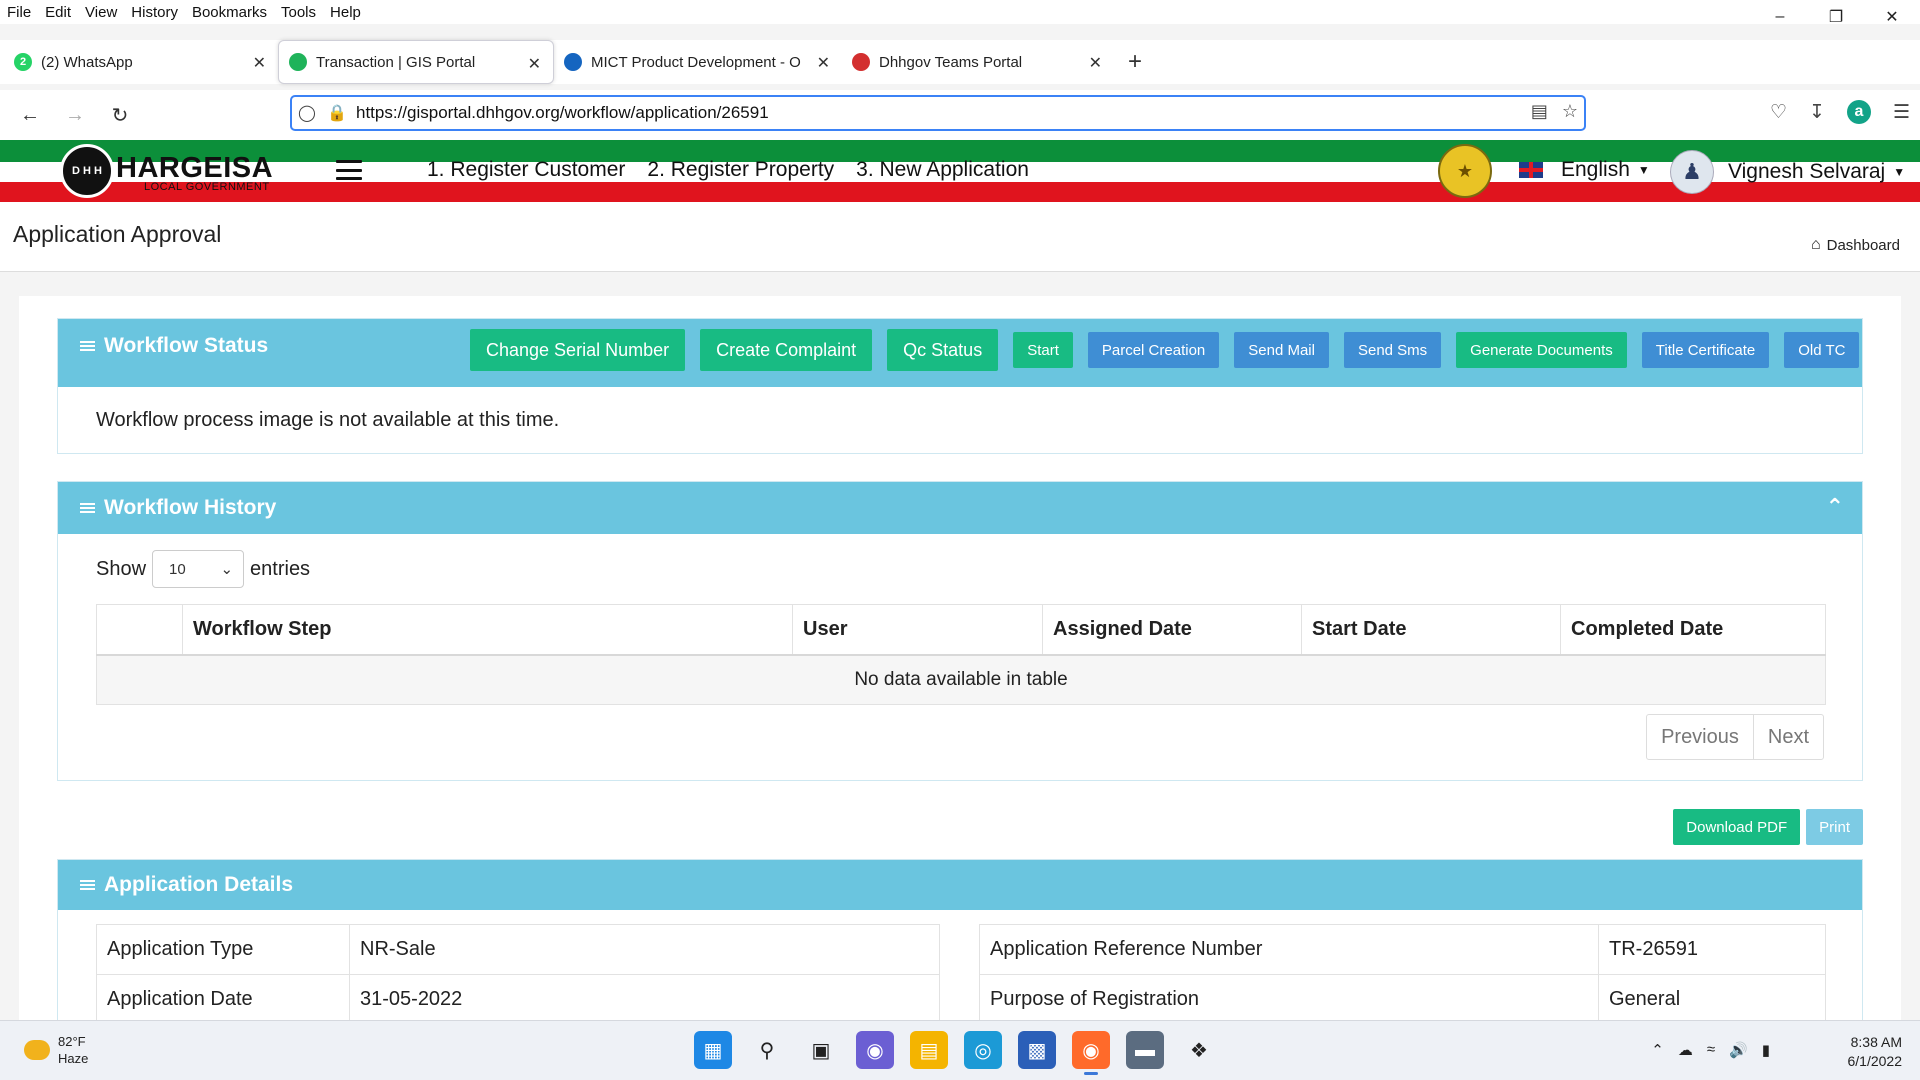 Image resolution: width=1920 pixels, height=1080 pixels. Describe the element at coordinates (174, 346) in the screenshot. I see `panel-title: Workflow Status` at that location.